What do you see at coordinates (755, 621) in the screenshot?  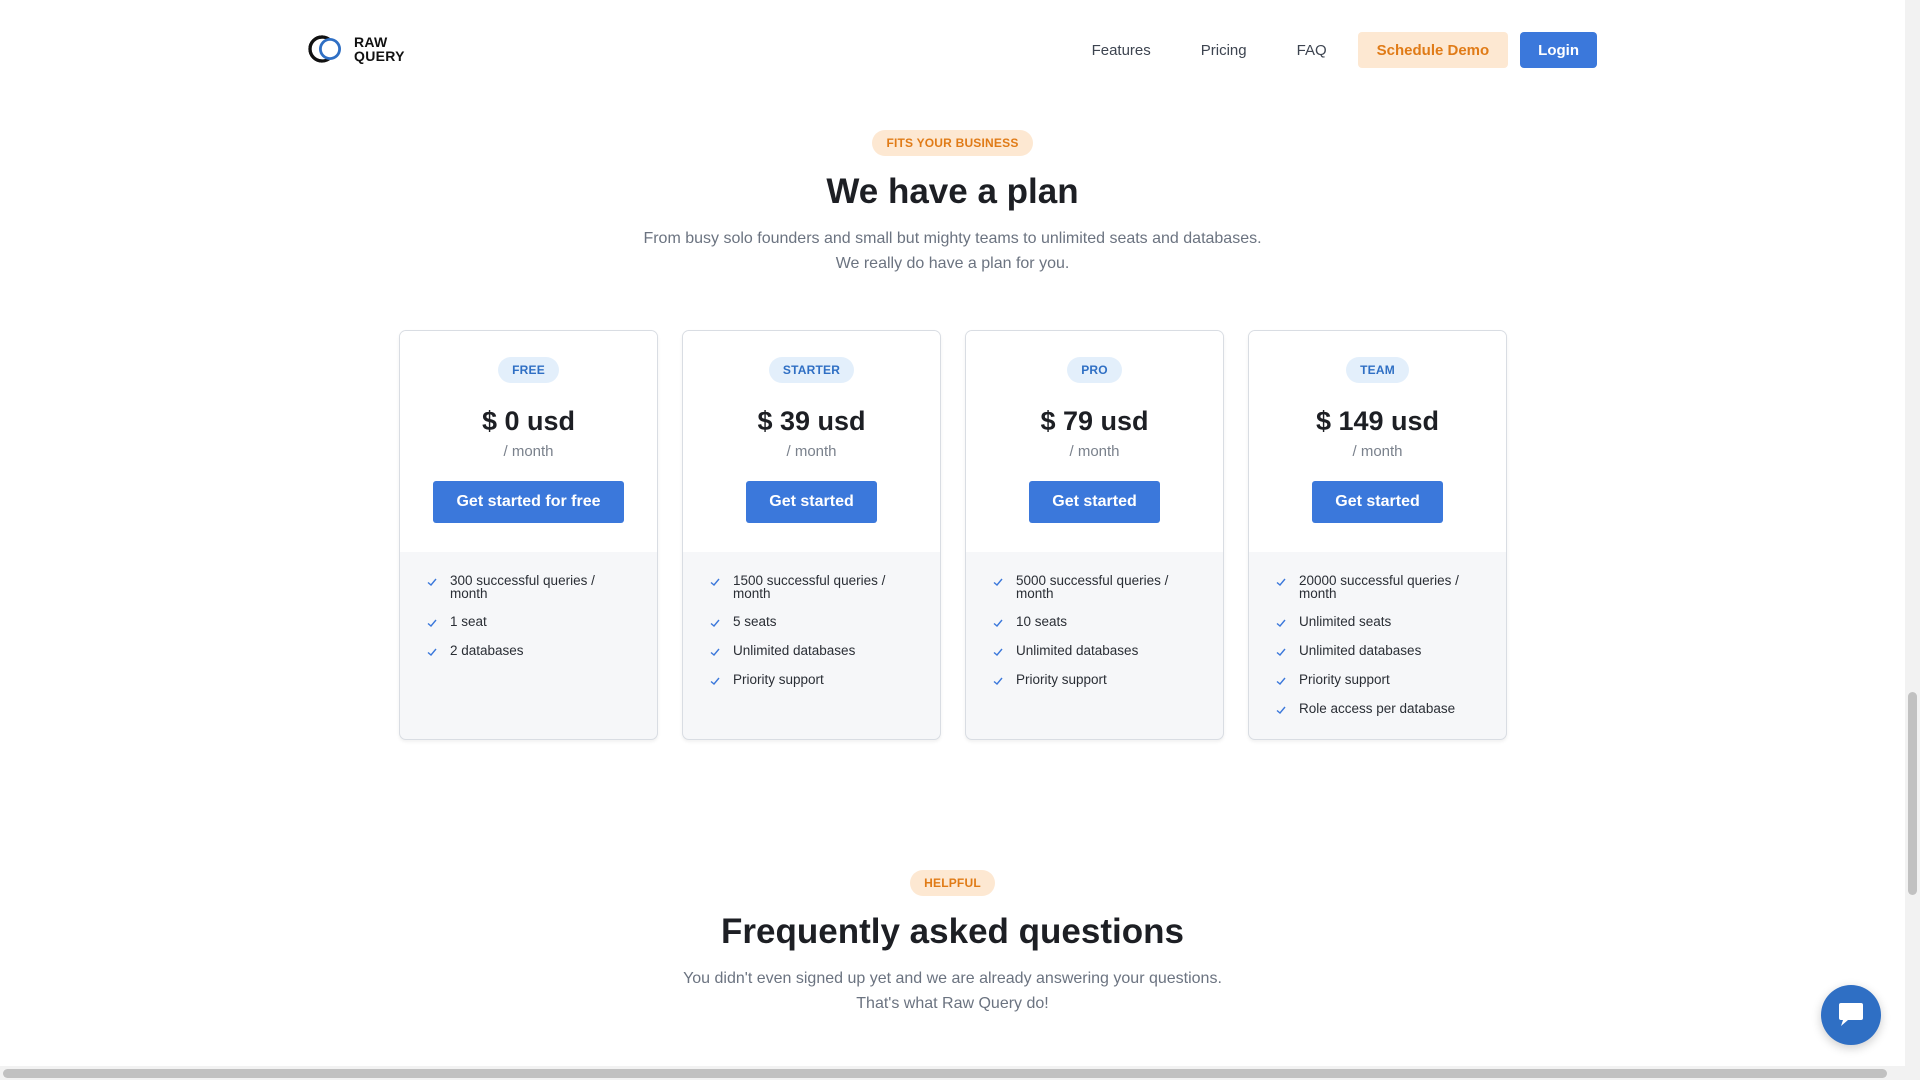 I see `feature-text: 5 seats` at bounding box center [755, 621].